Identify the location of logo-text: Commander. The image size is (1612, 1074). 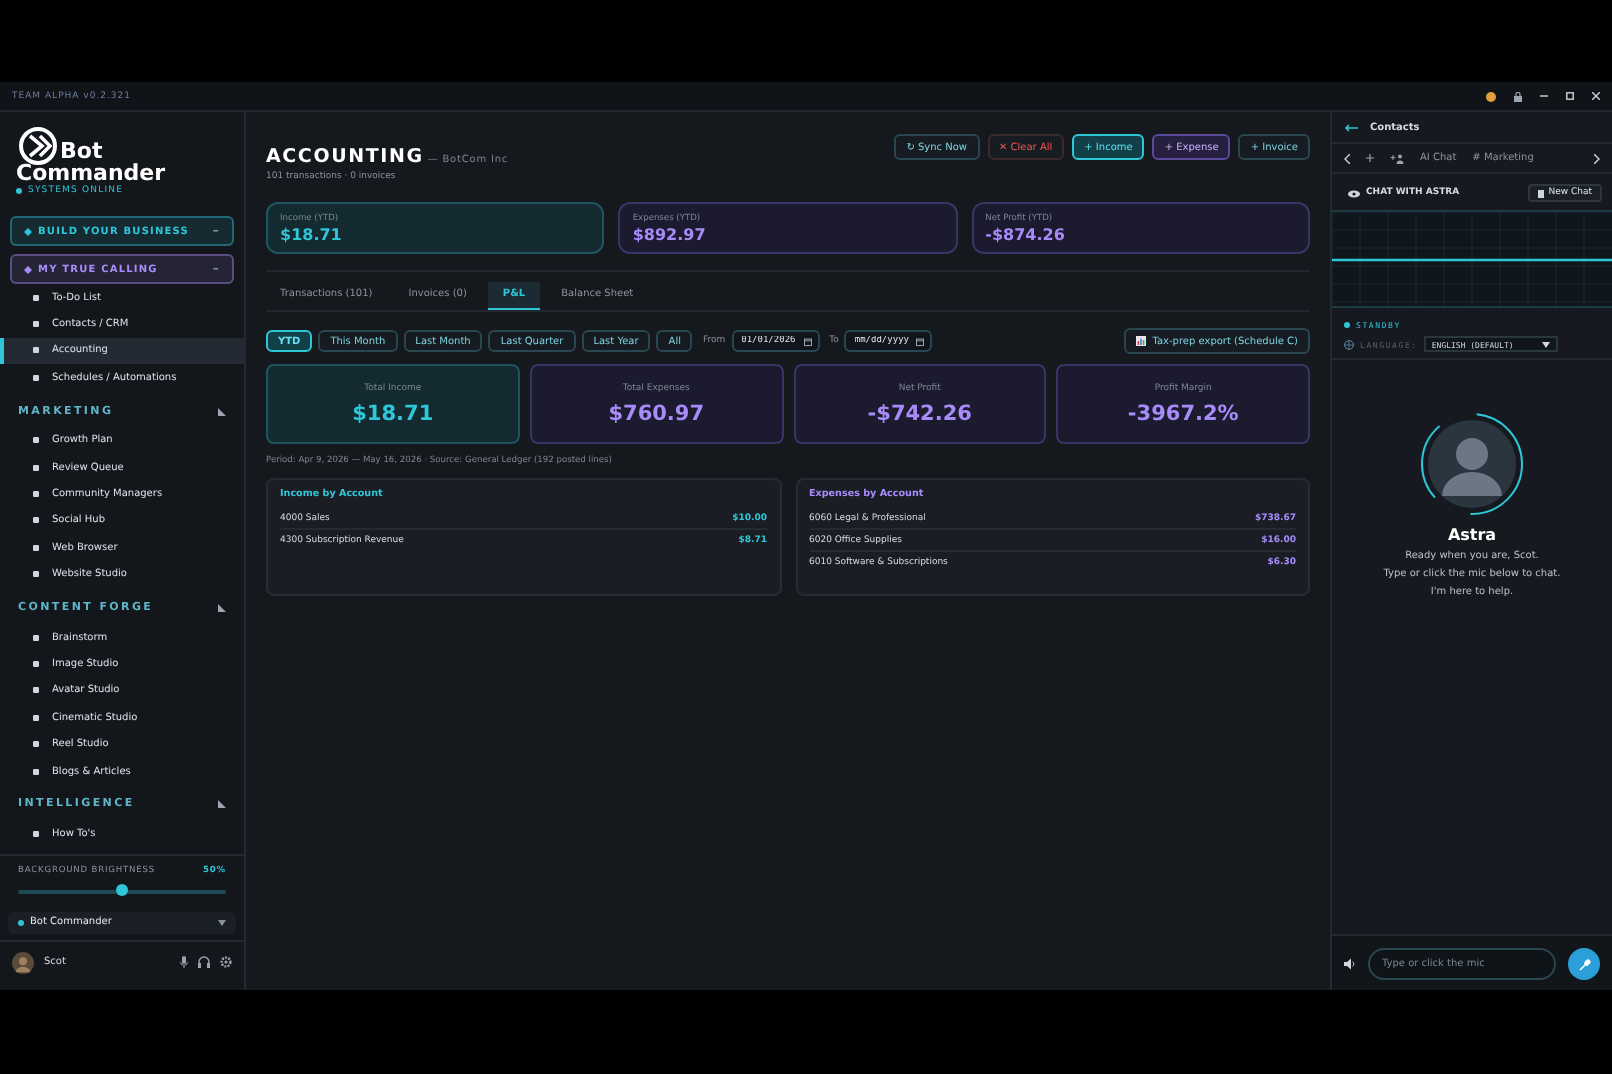
(92, 173).